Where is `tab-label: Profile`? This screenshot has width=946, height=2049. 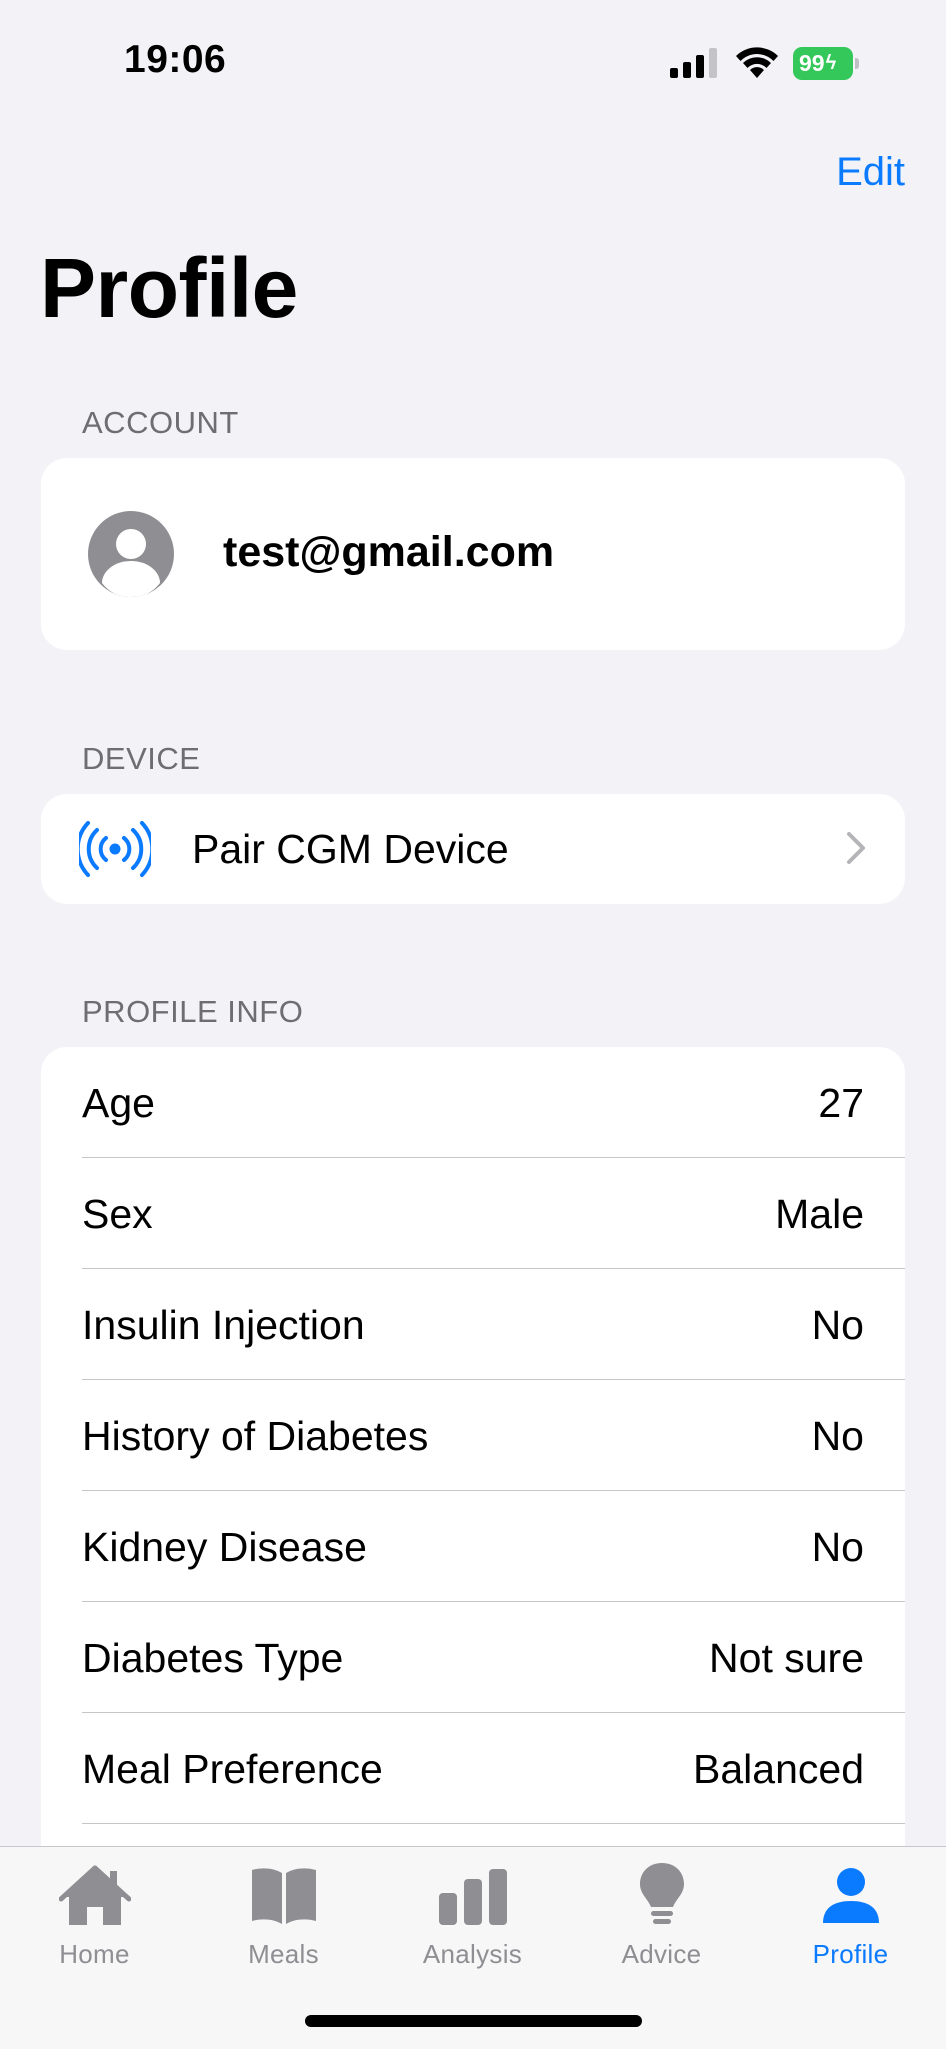 tab-label: Profile is located at coordinates (850, 1954).